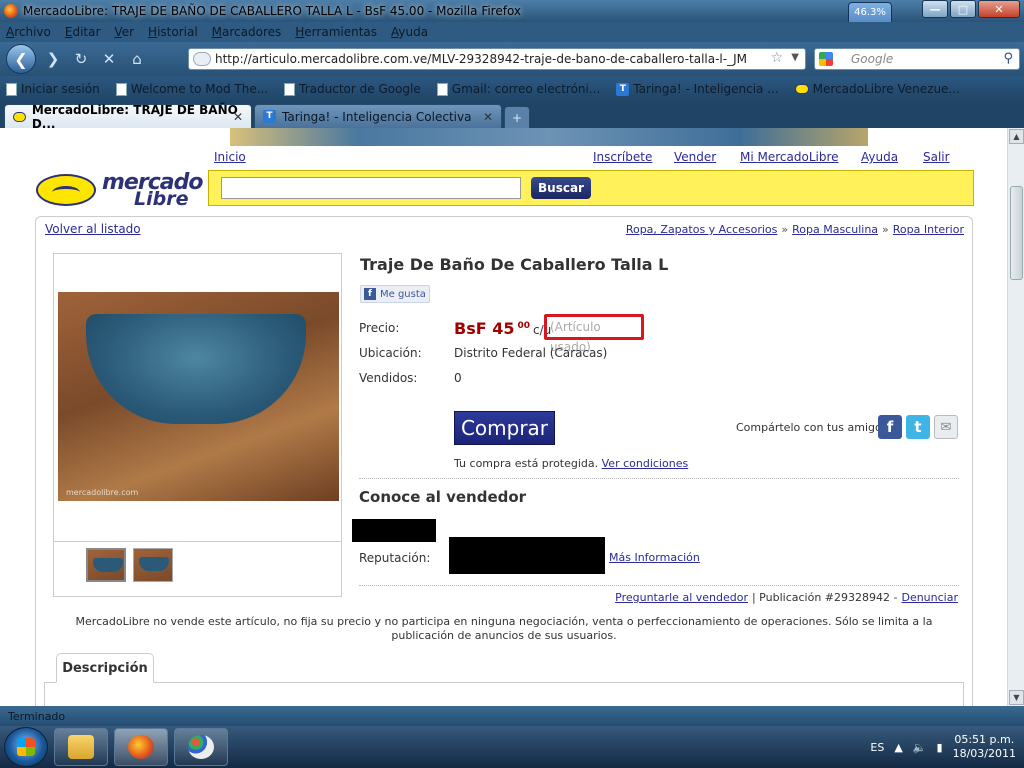 This screenshot has width=1024, height=768. I want to click on mercadolibre-icon, so click(801, 89).